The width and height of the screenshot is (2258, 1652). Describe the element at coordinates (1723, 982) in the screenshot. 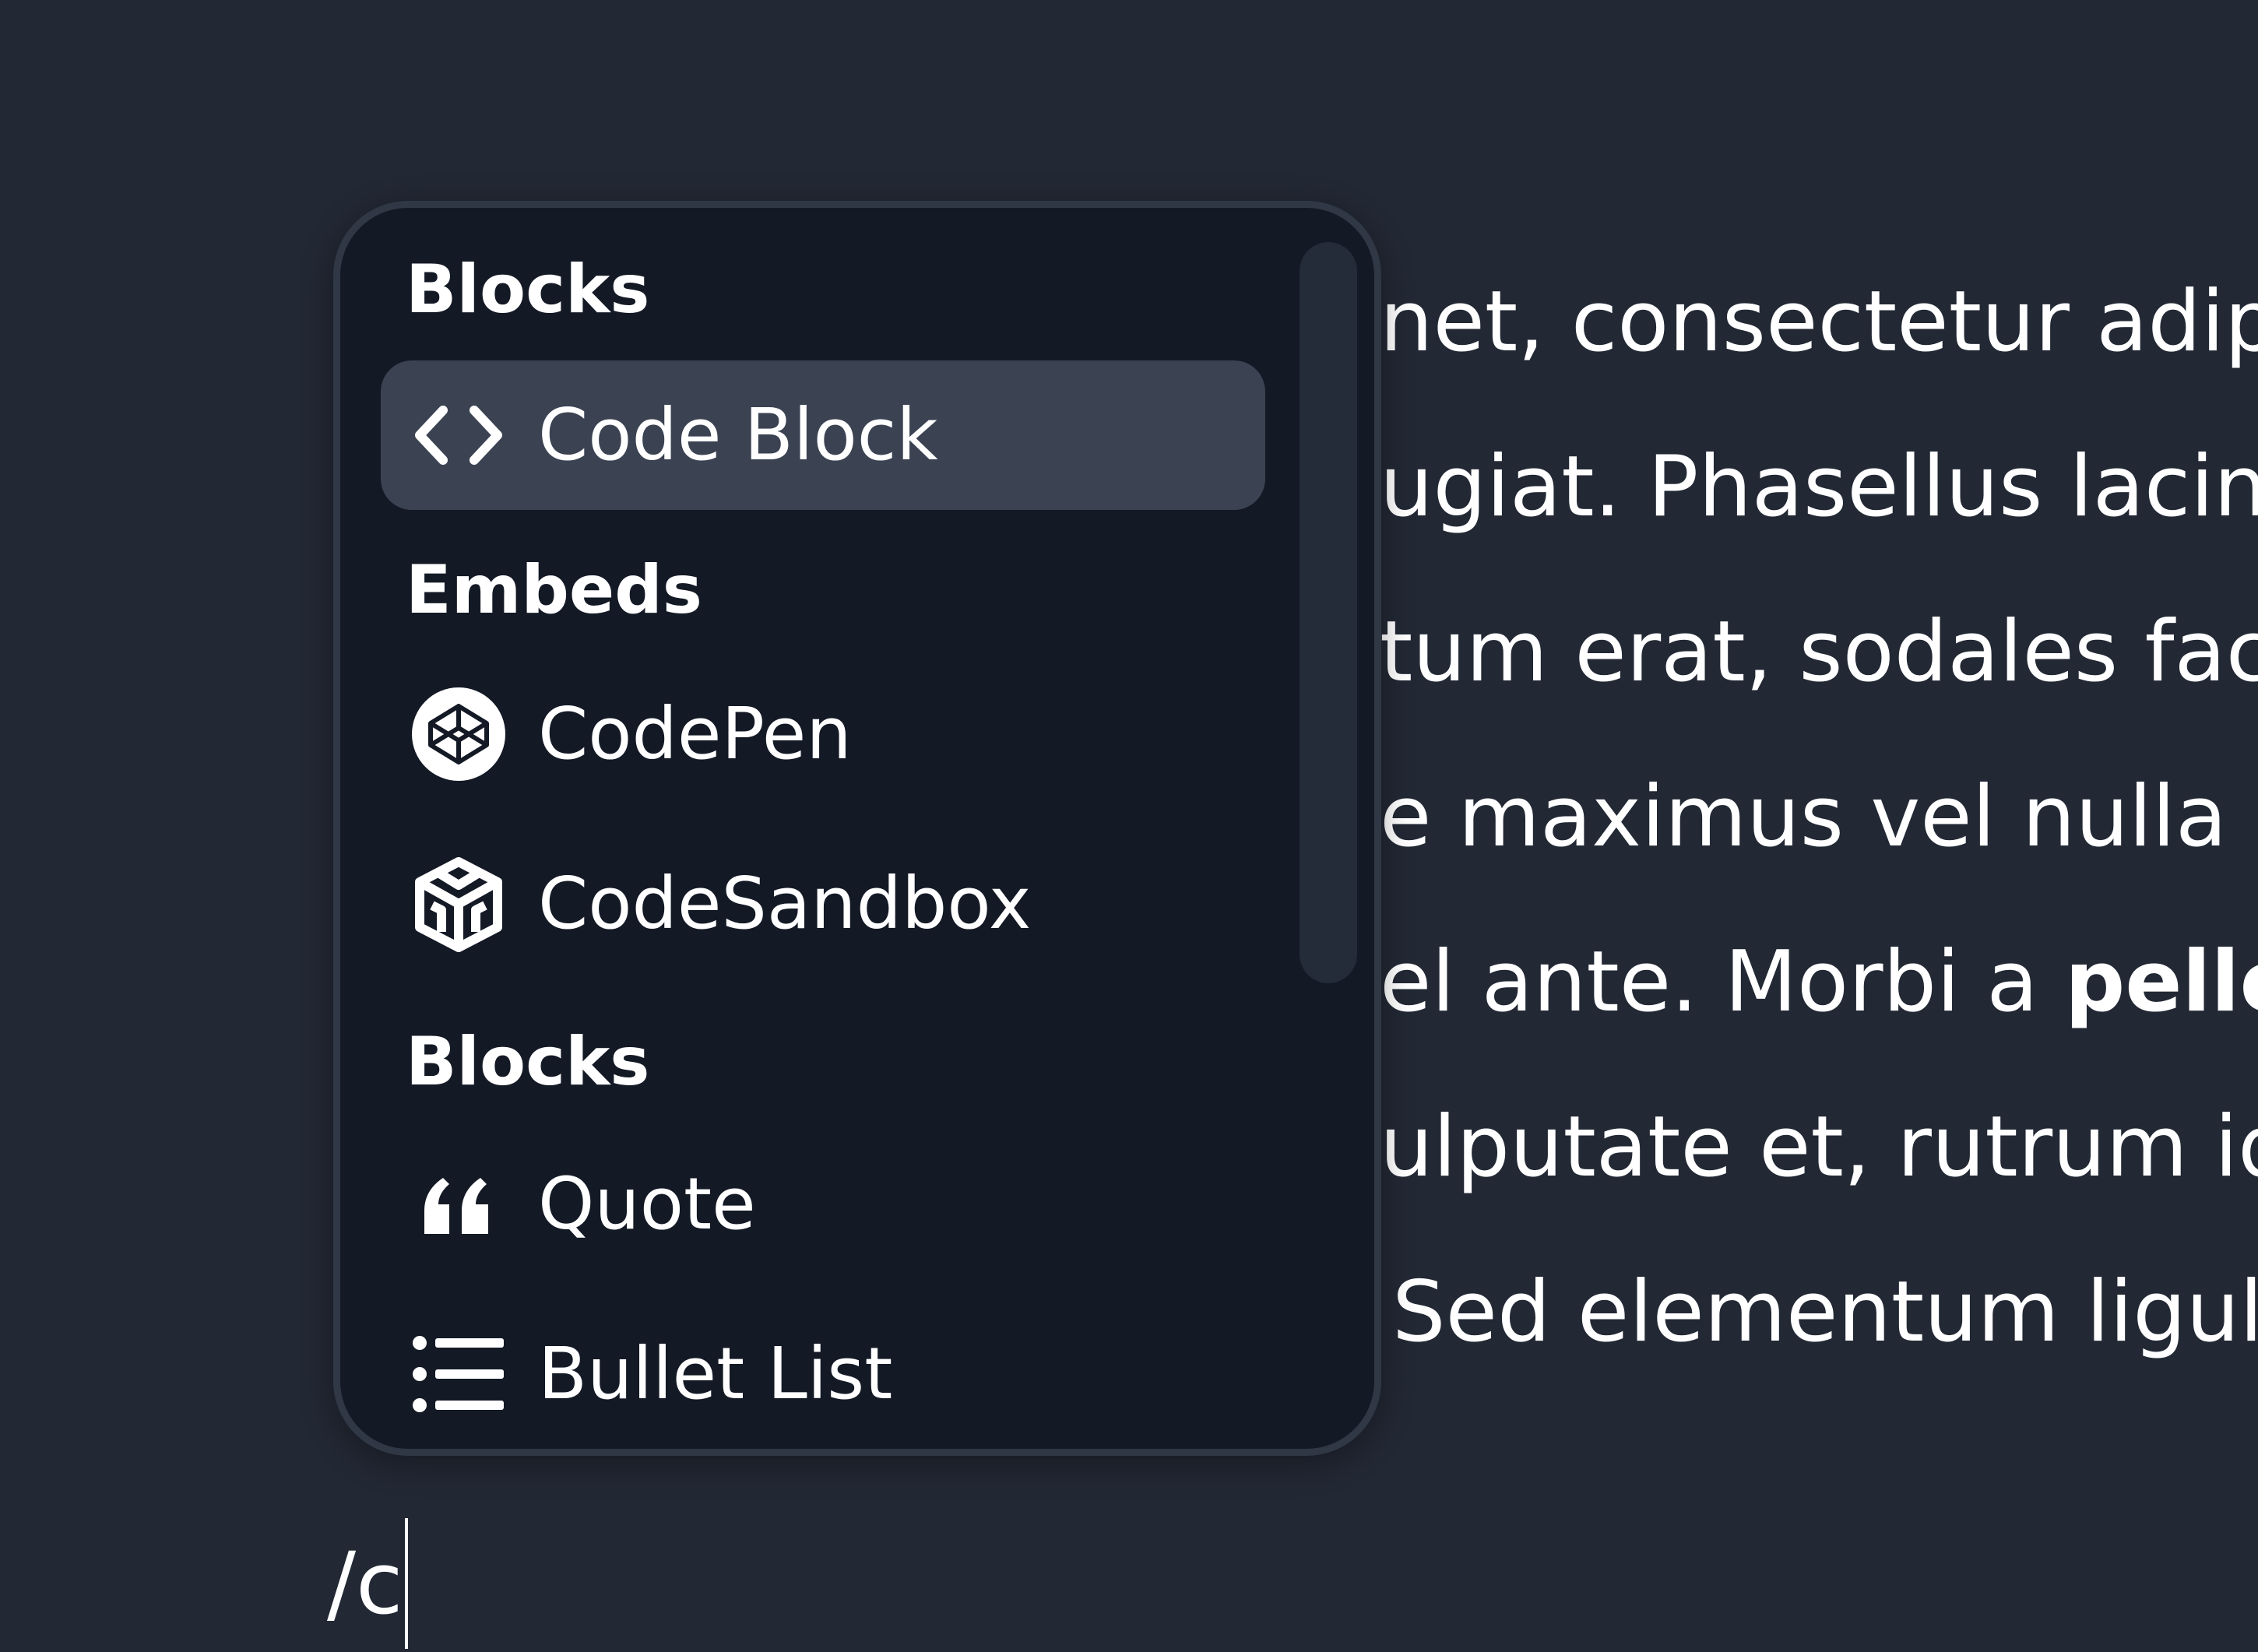

I see `paragraph-text: el ante. Morbi a` at that location.